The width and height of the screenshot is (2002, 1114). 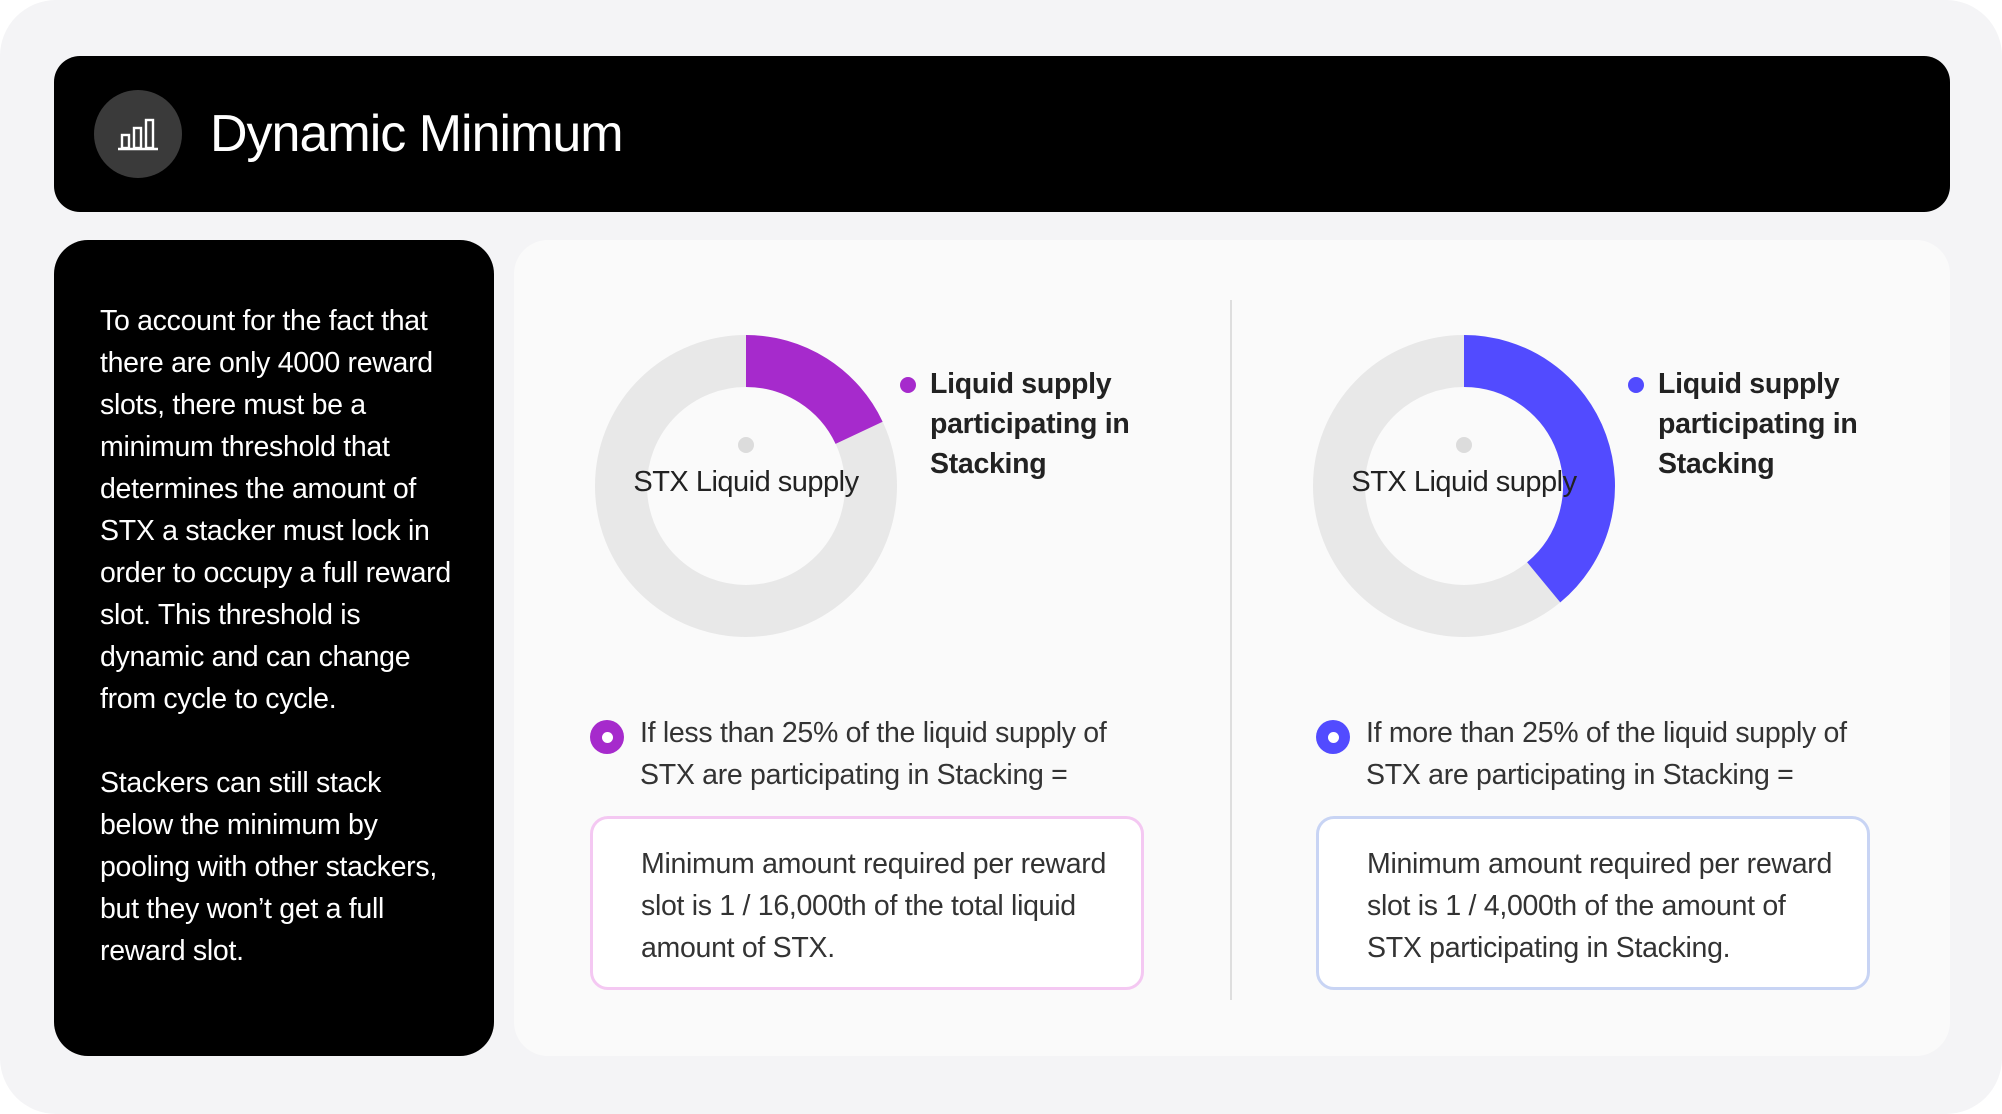 I want to click on donut-chart-low: STX Liquid supply, so click(x=746, y=486).